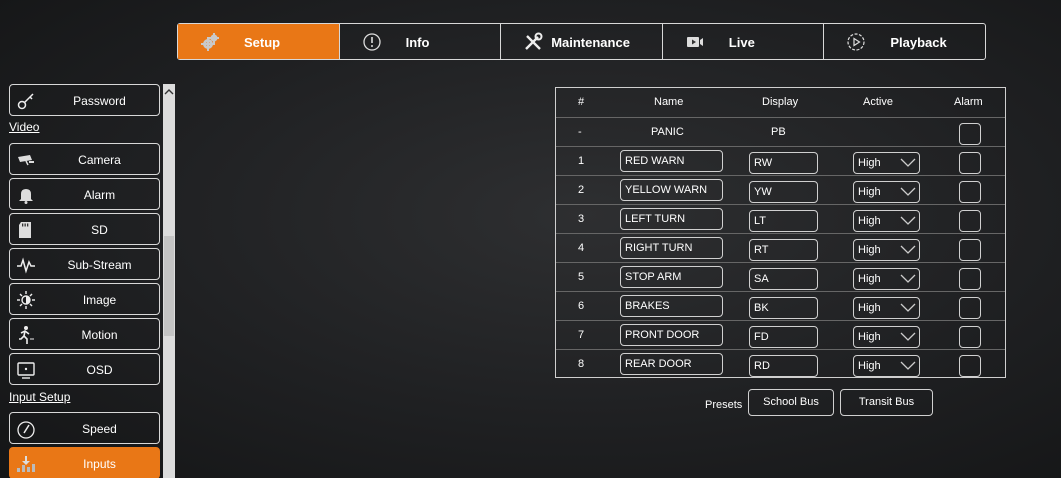  I want to click on display-input: RD, so click(783, 366).